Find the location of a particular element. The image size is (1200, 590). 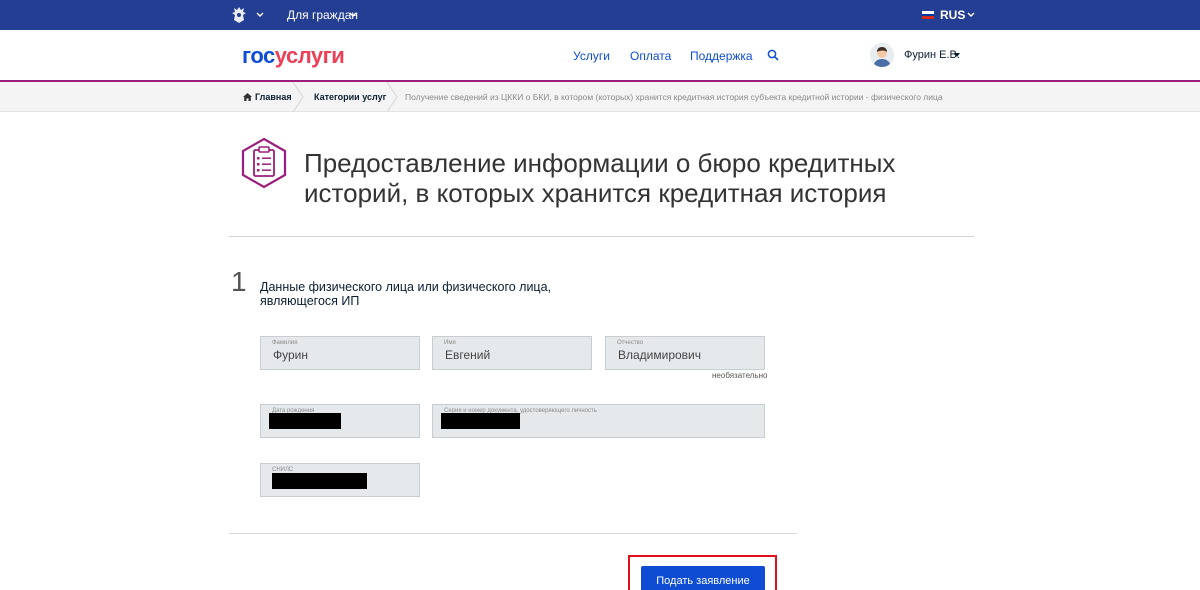

logo-part-uslugi: услуги is located at coordinates (309, 55).